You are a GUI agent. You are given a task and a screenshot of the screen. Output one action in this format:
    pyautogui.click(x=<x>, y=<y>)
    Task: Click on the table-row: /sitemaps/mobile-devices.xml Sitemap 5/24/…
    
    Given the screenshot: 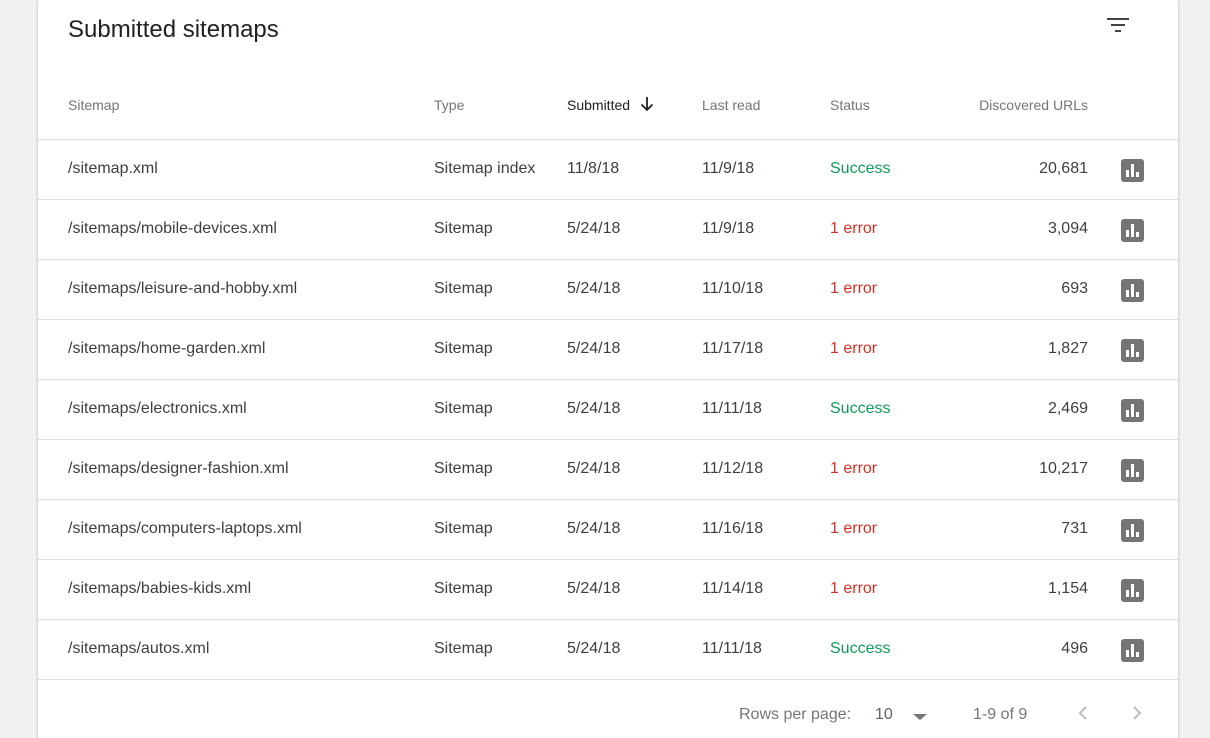 What is the action you would take?
    pyautogui.click(x=608, y=230)
    